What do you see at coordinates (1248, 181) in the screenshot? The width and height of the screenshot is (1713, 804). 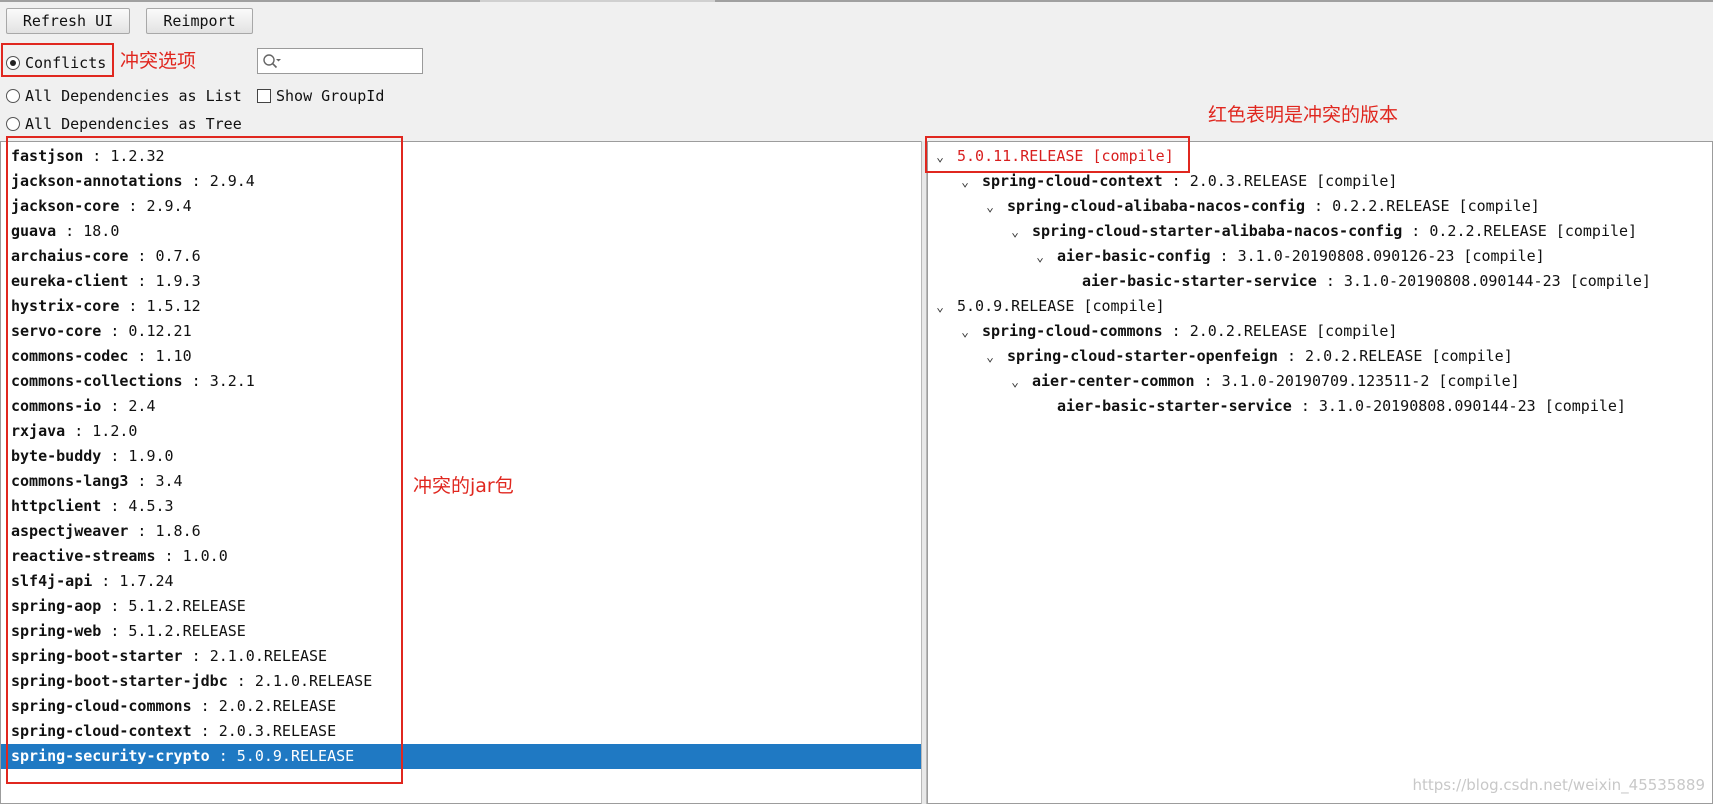 I see `tree-node-version: 2.0.3.RELEASE` at bounding box center [1248, 181].